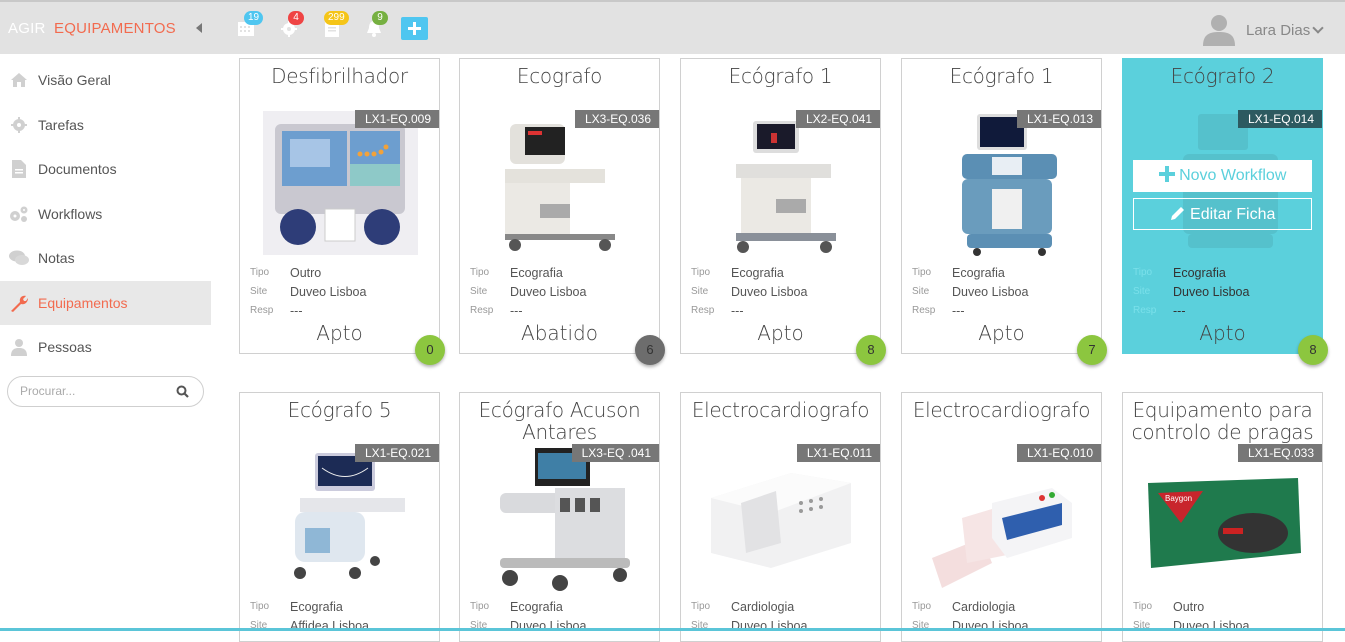 The image size is (1345, 642). I want to click on user-menu: Lara Dias, so click(1263, 30).